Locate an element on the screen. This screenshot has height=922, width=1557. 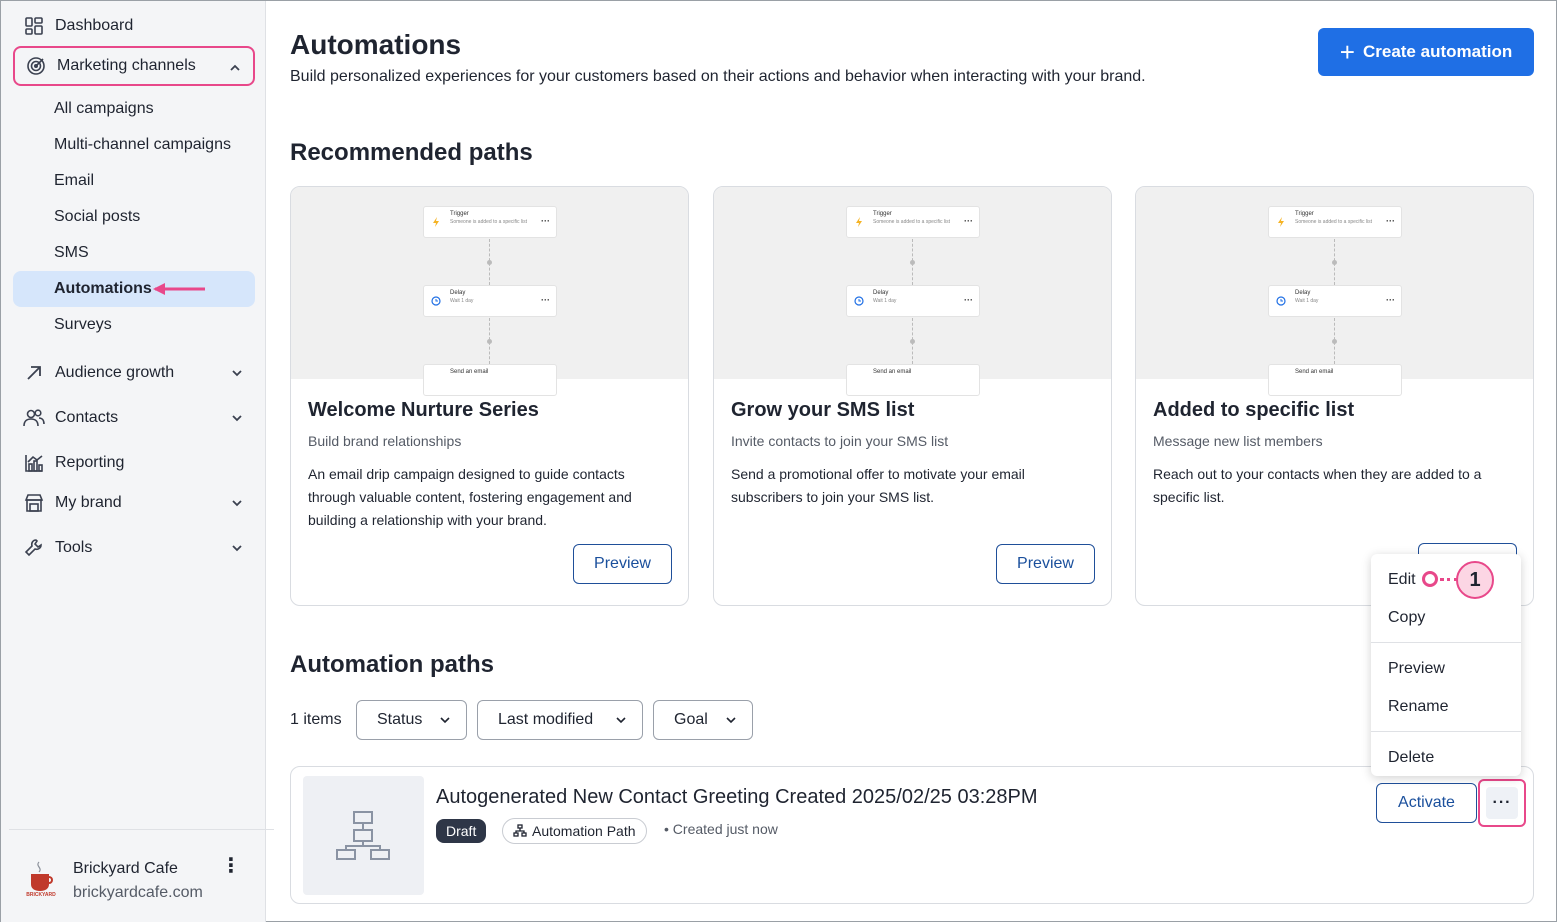
nav-all-campaigns: All campaigns is located at coordinates (134, 109).